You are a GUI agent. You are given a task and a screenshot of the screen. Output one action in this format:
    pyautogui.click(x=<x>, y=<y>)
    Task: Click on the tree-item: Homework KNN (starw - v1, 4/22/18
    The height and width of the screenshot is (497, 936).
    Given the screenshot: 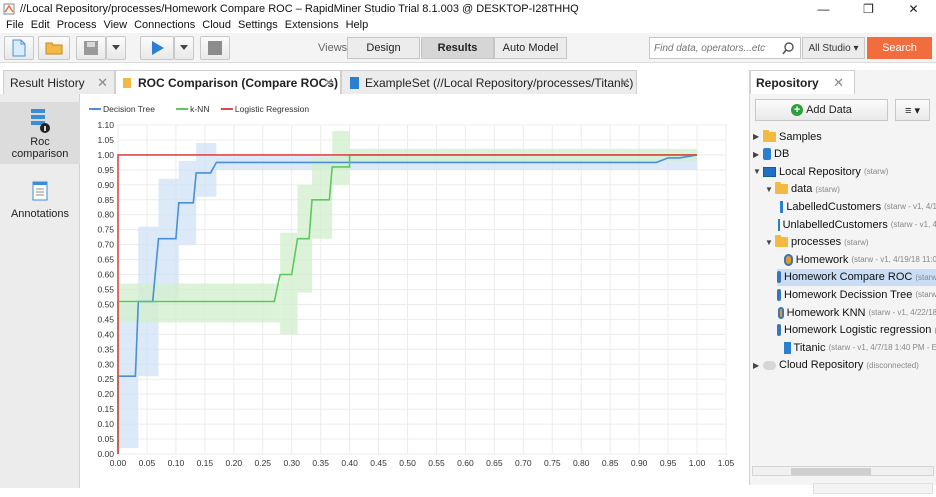 What is the action you would take?
    pyautogui.click(x=856, y=312)
    